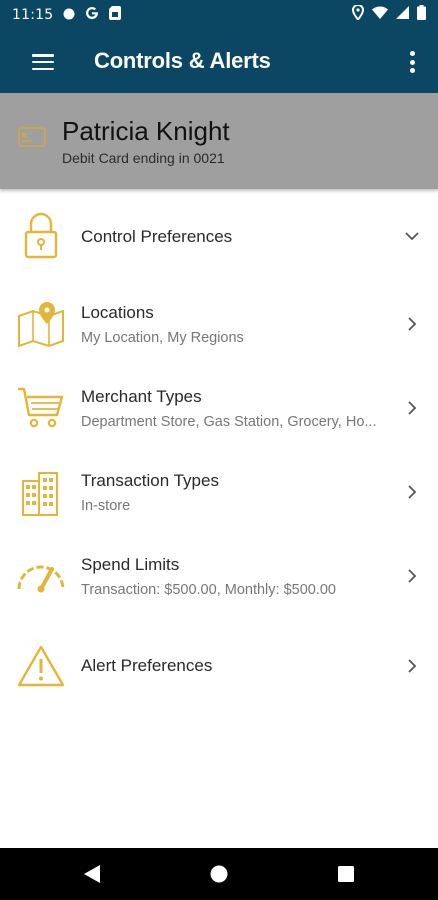 The width and height of the screenshot is (438, 900). Describe the element at coordinates (380, 15) in the screenshot. I see `wifi-icon` at that location.